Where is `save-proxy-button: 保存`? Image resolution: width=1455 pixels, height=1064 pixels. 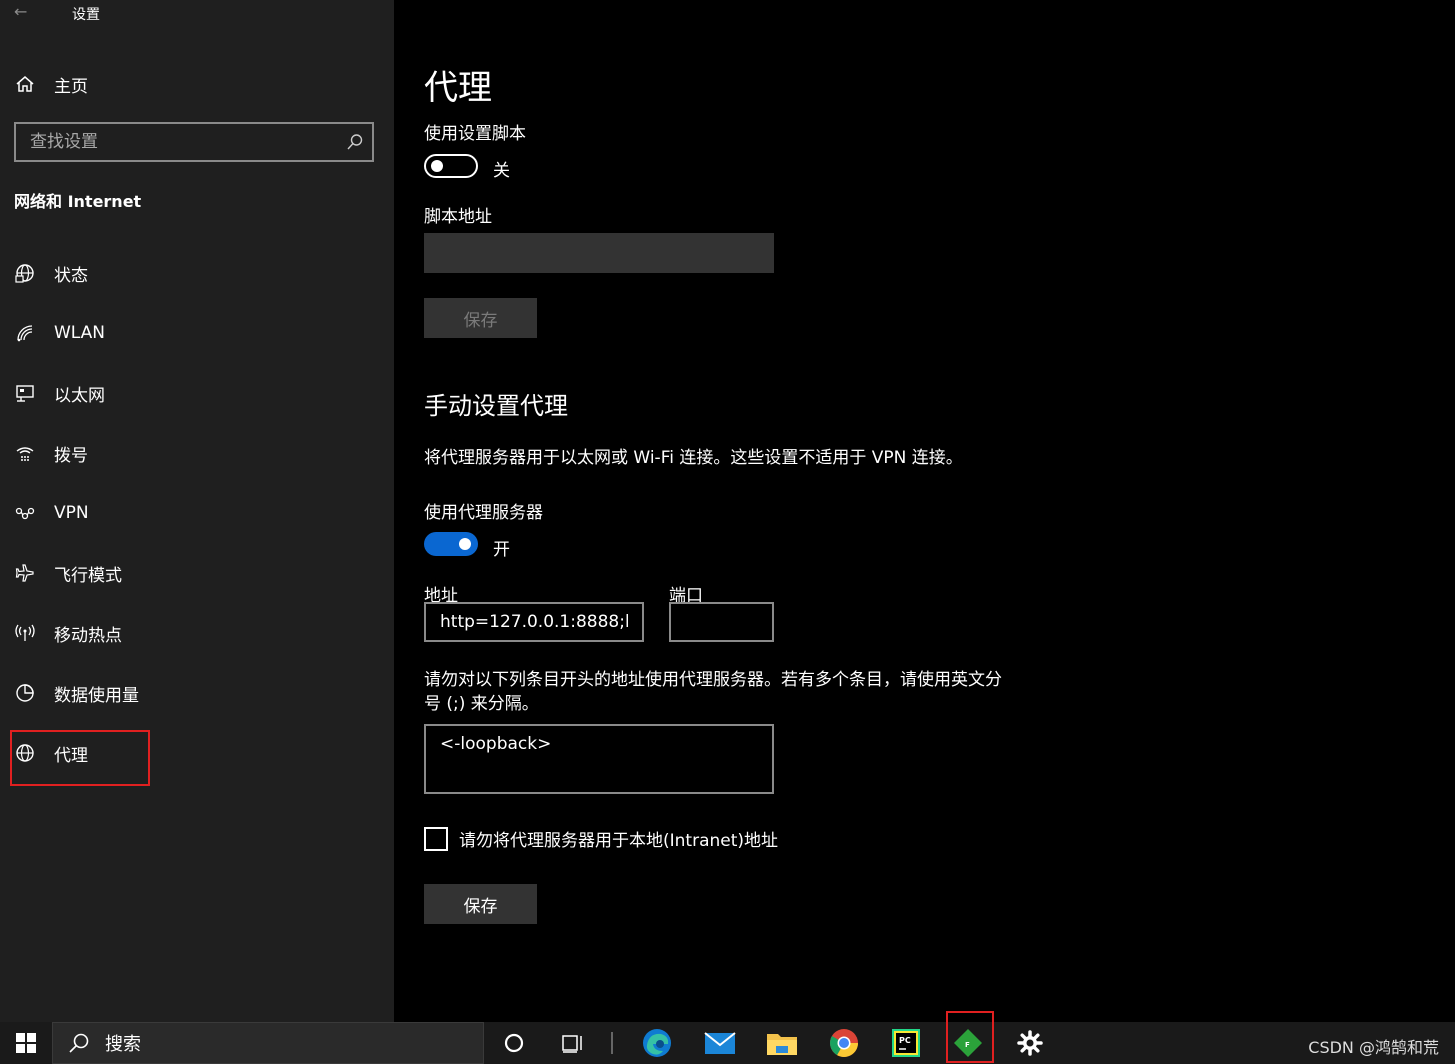
save-proxy-button: 保存 is located at coordinates (480, 904).